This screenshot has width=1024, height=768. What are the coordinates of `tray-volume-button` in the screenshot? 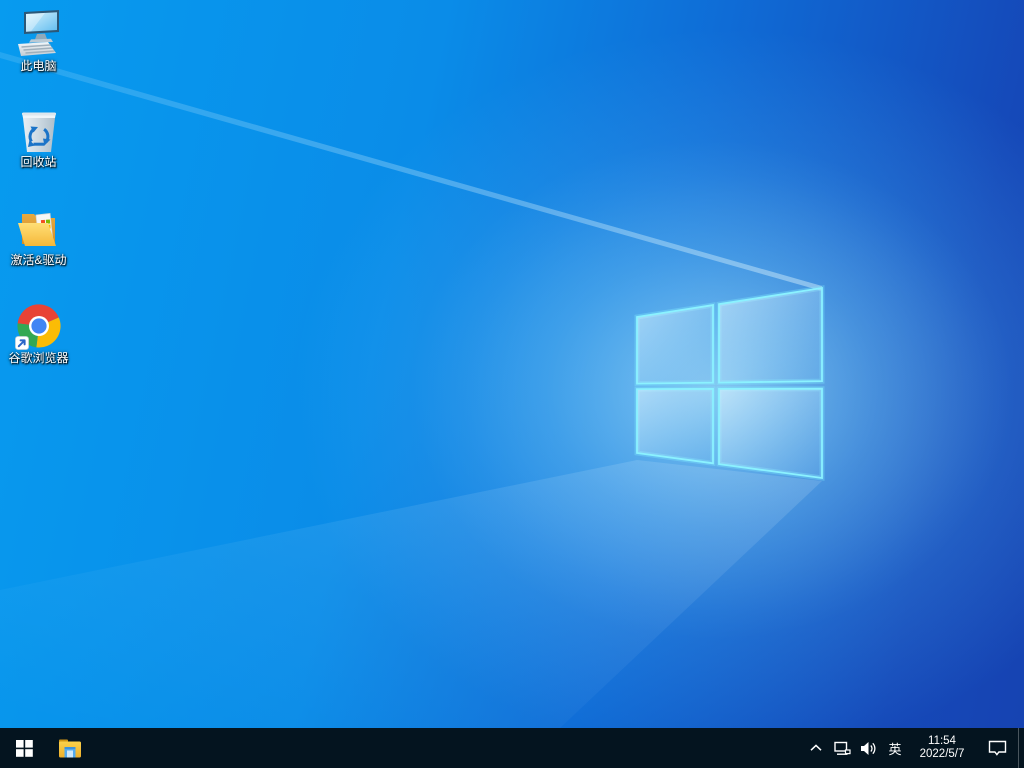 It's located at (869, 748).